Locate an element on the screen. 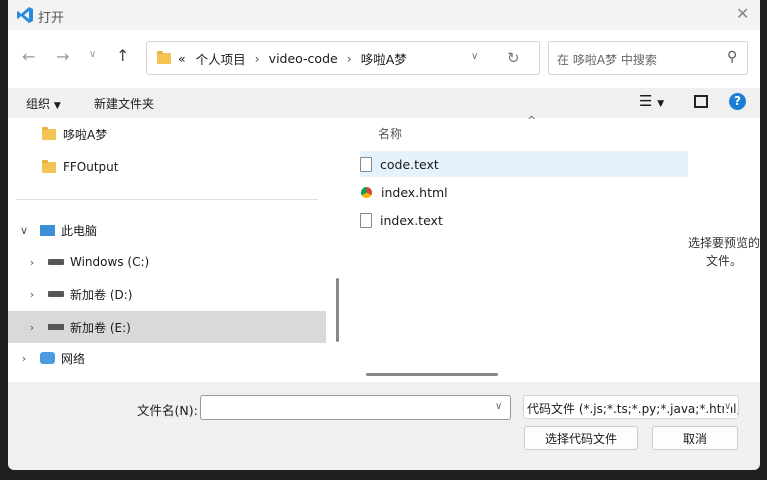 Image resolution: width=767 pixels, height=480 pixels. sidebar-item-this-pc: ∨ 此电脑 is located at coordinates (167, 230).